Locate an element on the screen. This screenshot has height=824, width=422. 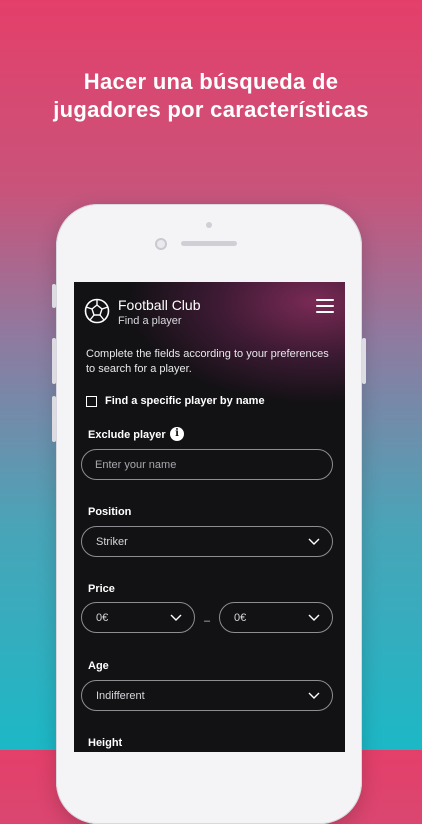
price-max-select: 0€ is located at coordinates (276, 617).